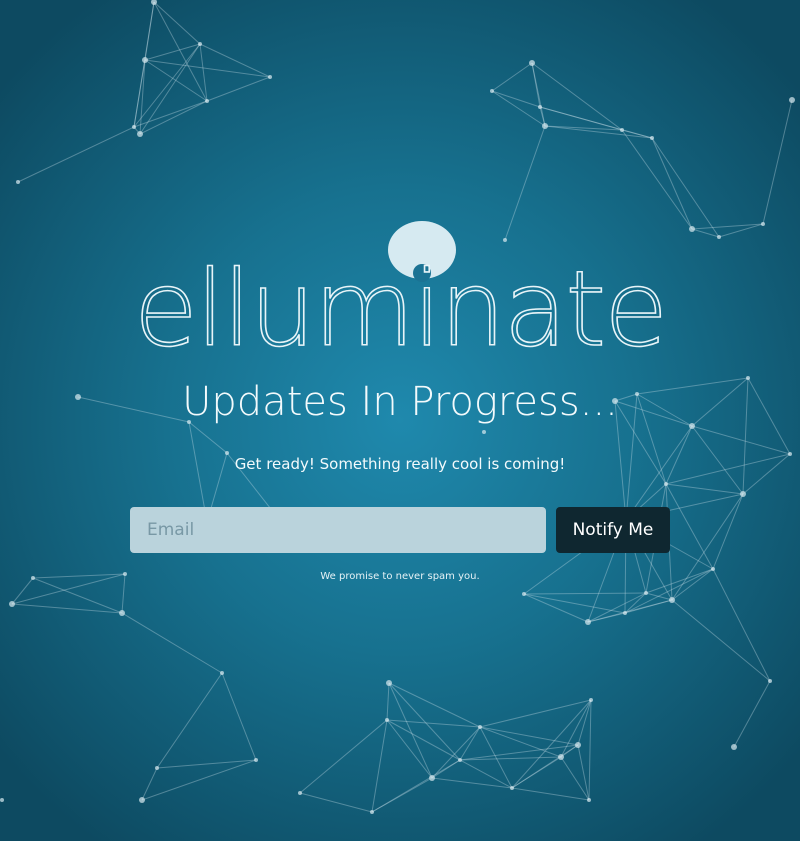 This screenshot has width=800, height=841. I want to click on logo-text: elluminate, so click(401, 309).